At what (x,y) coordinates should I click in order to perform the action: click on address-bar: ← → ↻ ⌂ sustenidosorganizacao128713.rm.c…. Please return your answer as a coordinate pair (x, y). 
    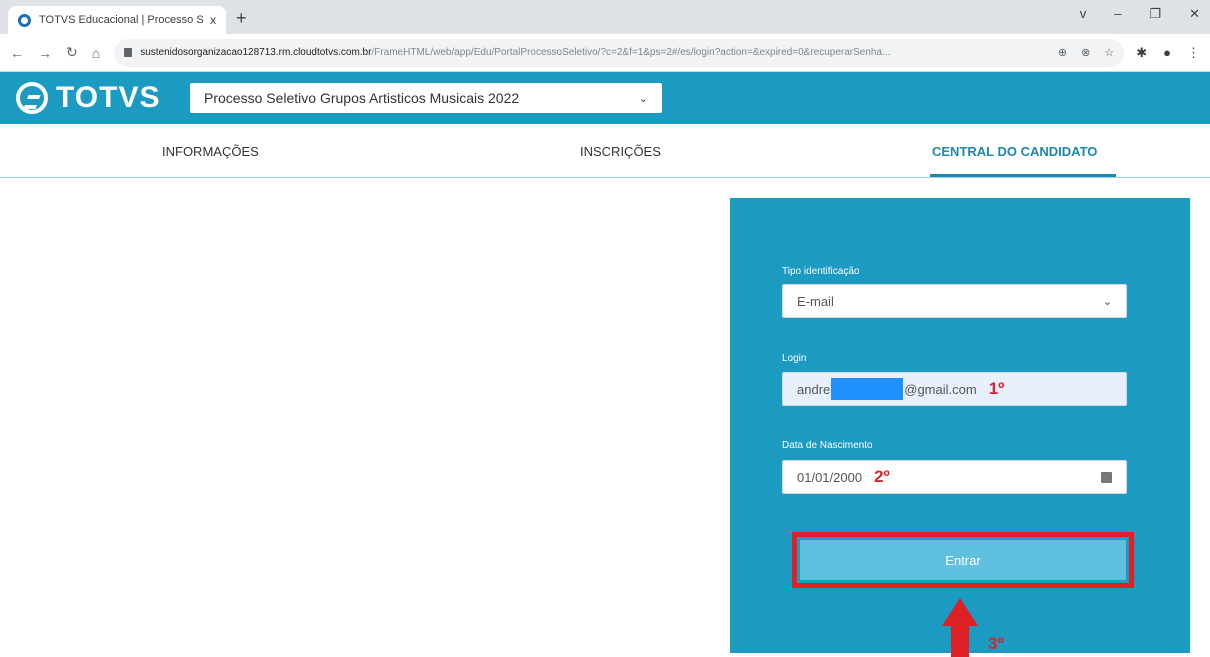
    Looking at the image, I should click on (605, 53).